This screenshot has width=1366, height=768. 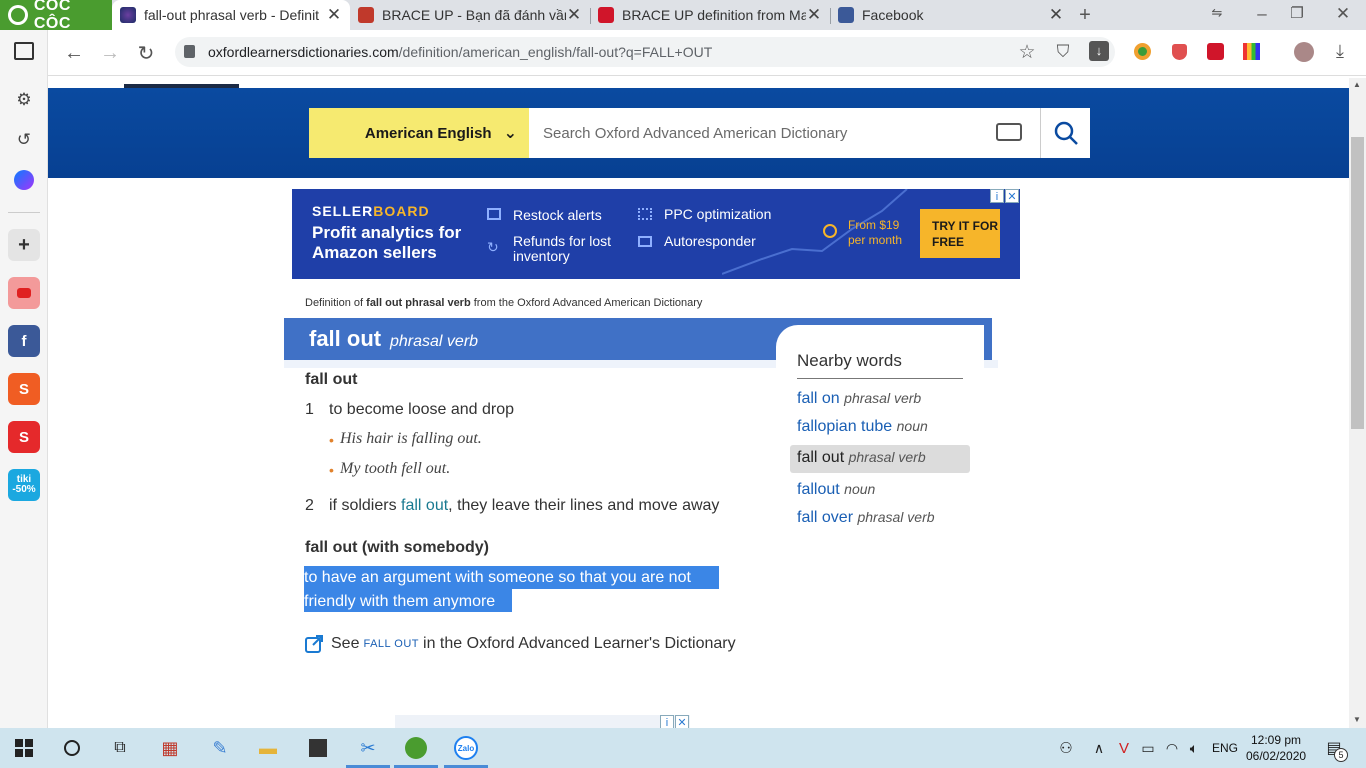 What do you see at coordinates (220, 748) in the screenshot?
I see `paint-app-icon: ✎` at bounding box center [220, 748].